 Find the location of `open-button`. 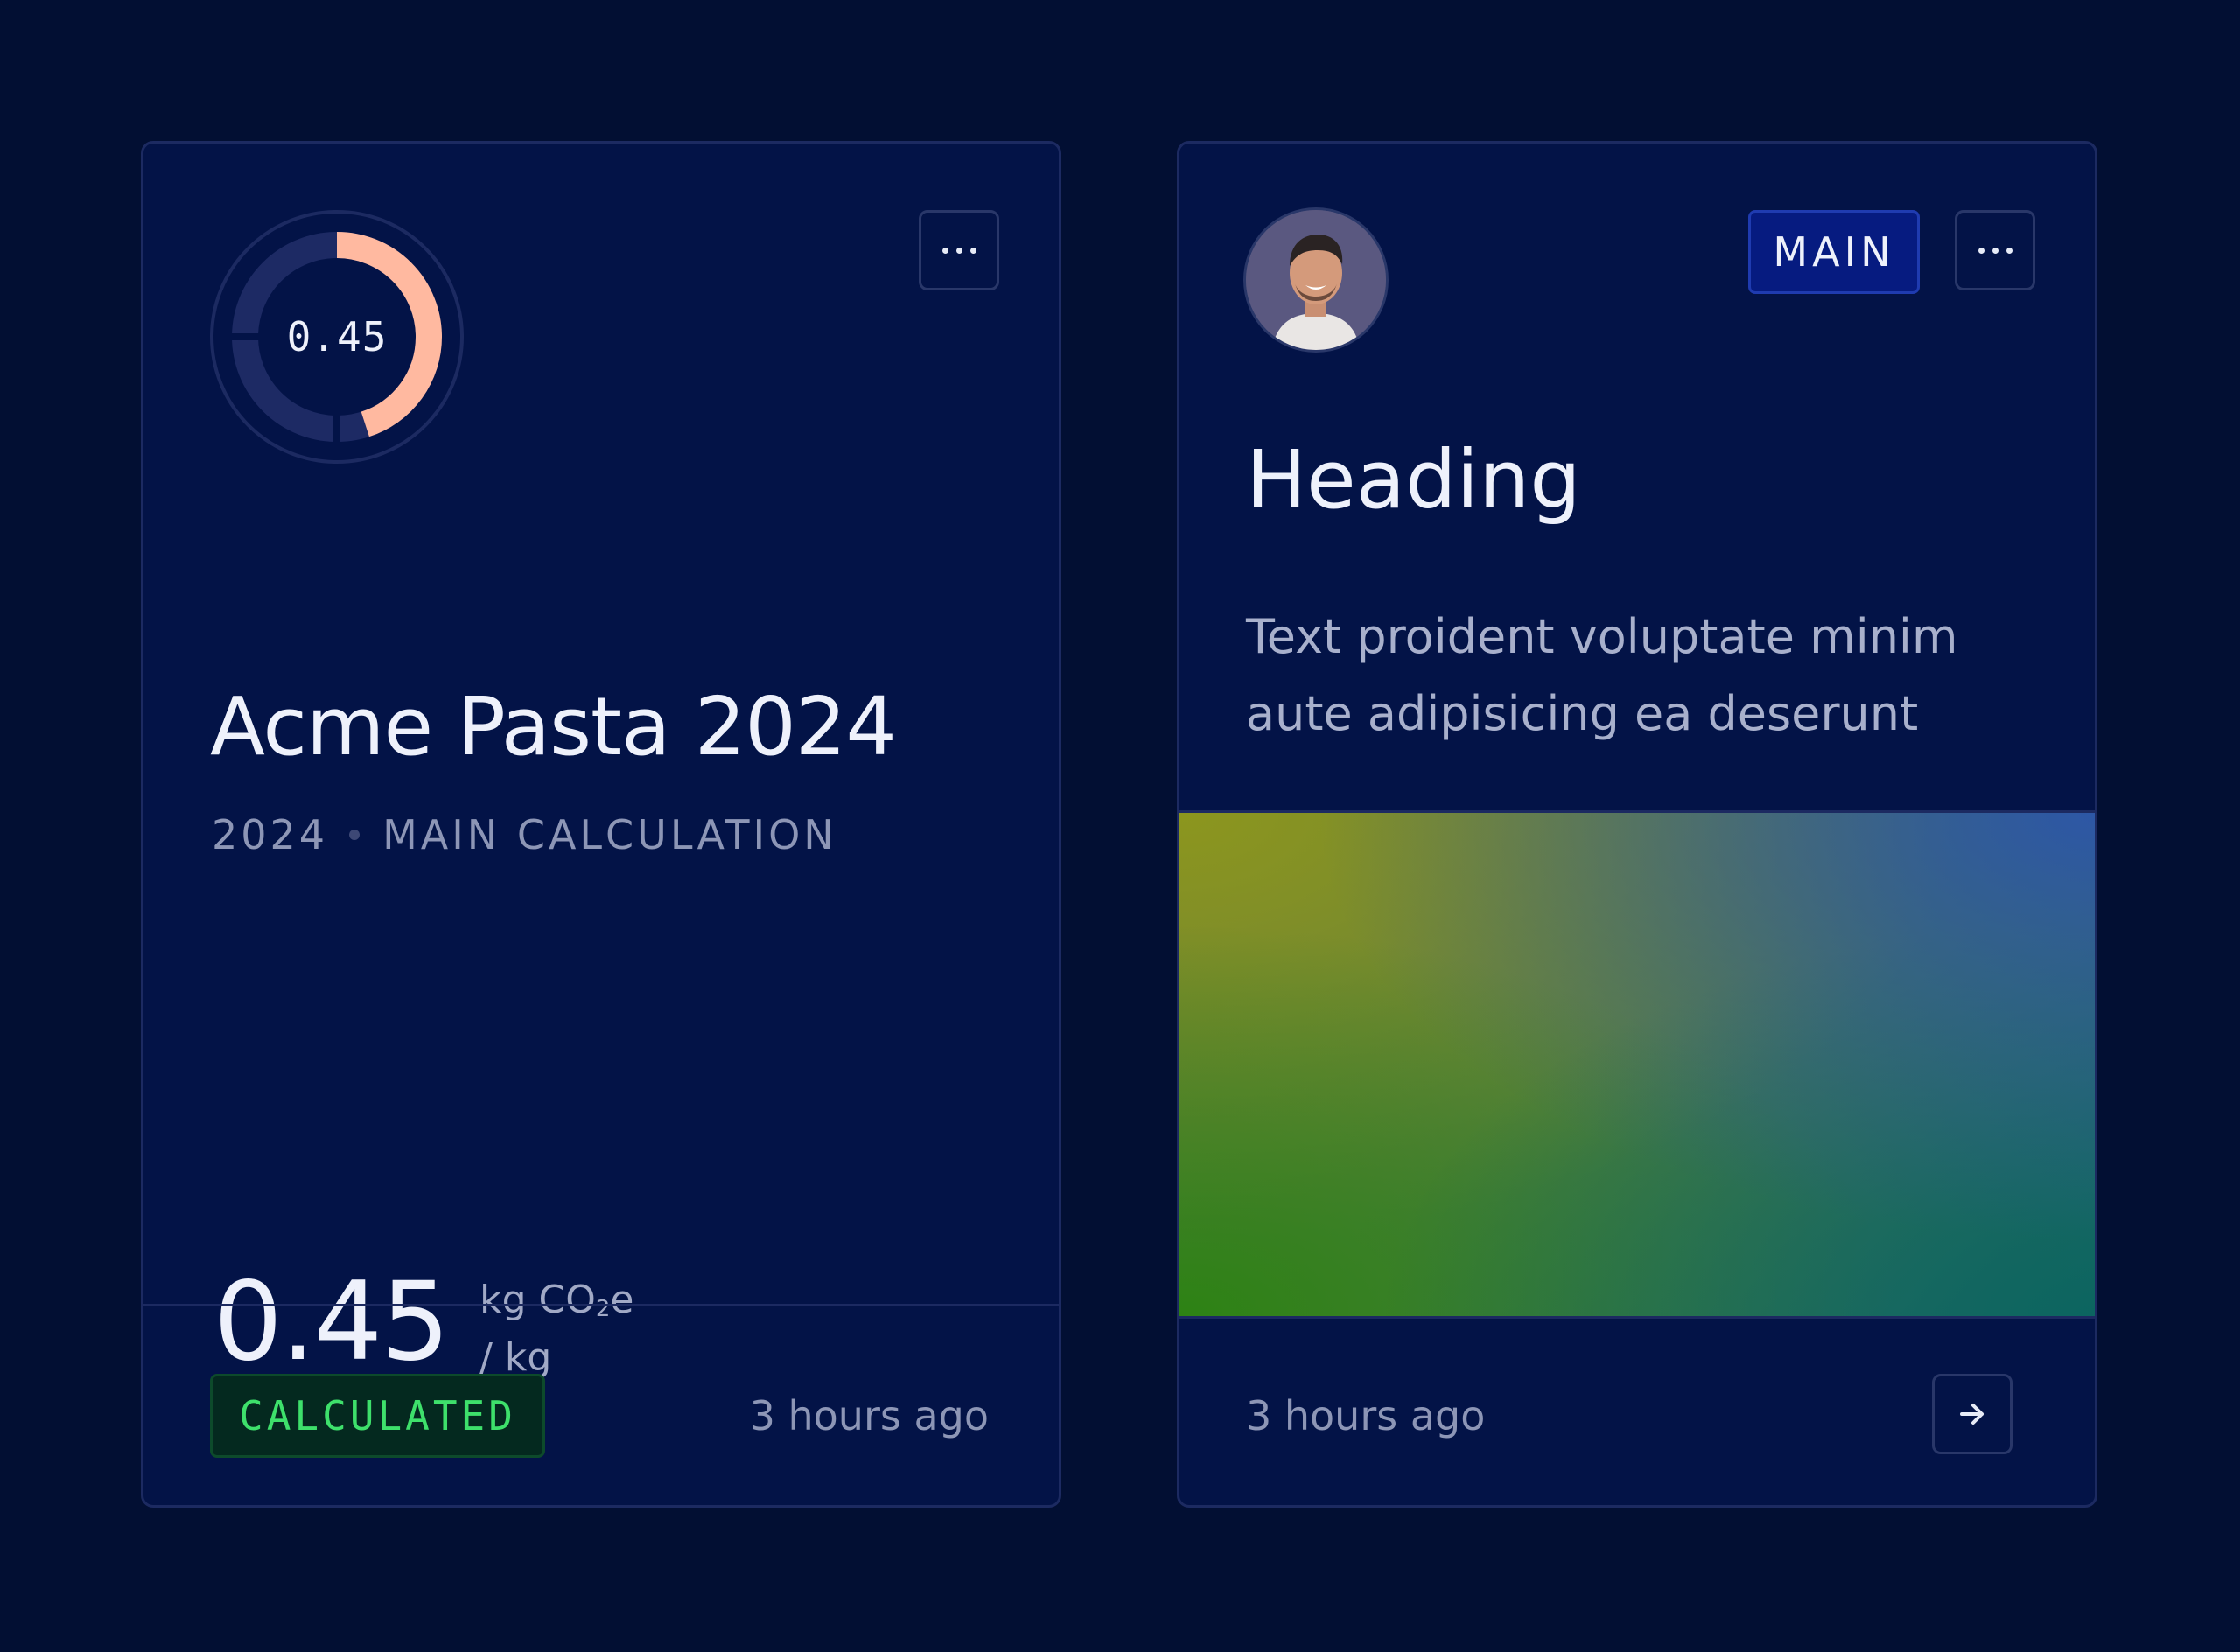

open-button is located at coordinates (1972, 1414).